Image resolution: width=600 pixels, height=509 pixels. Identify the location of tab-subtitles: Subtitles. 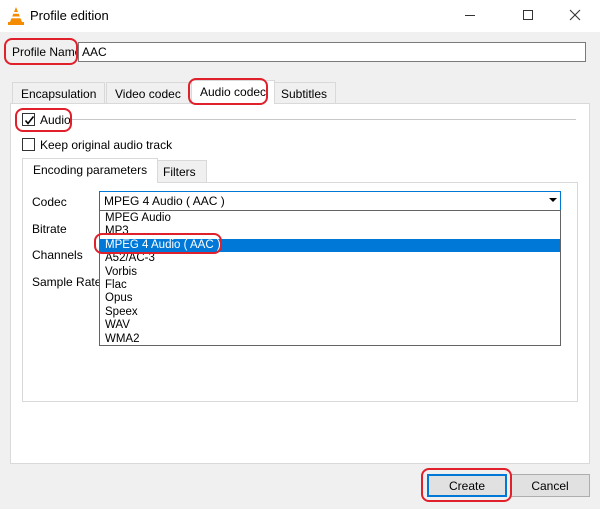
(304, 92).